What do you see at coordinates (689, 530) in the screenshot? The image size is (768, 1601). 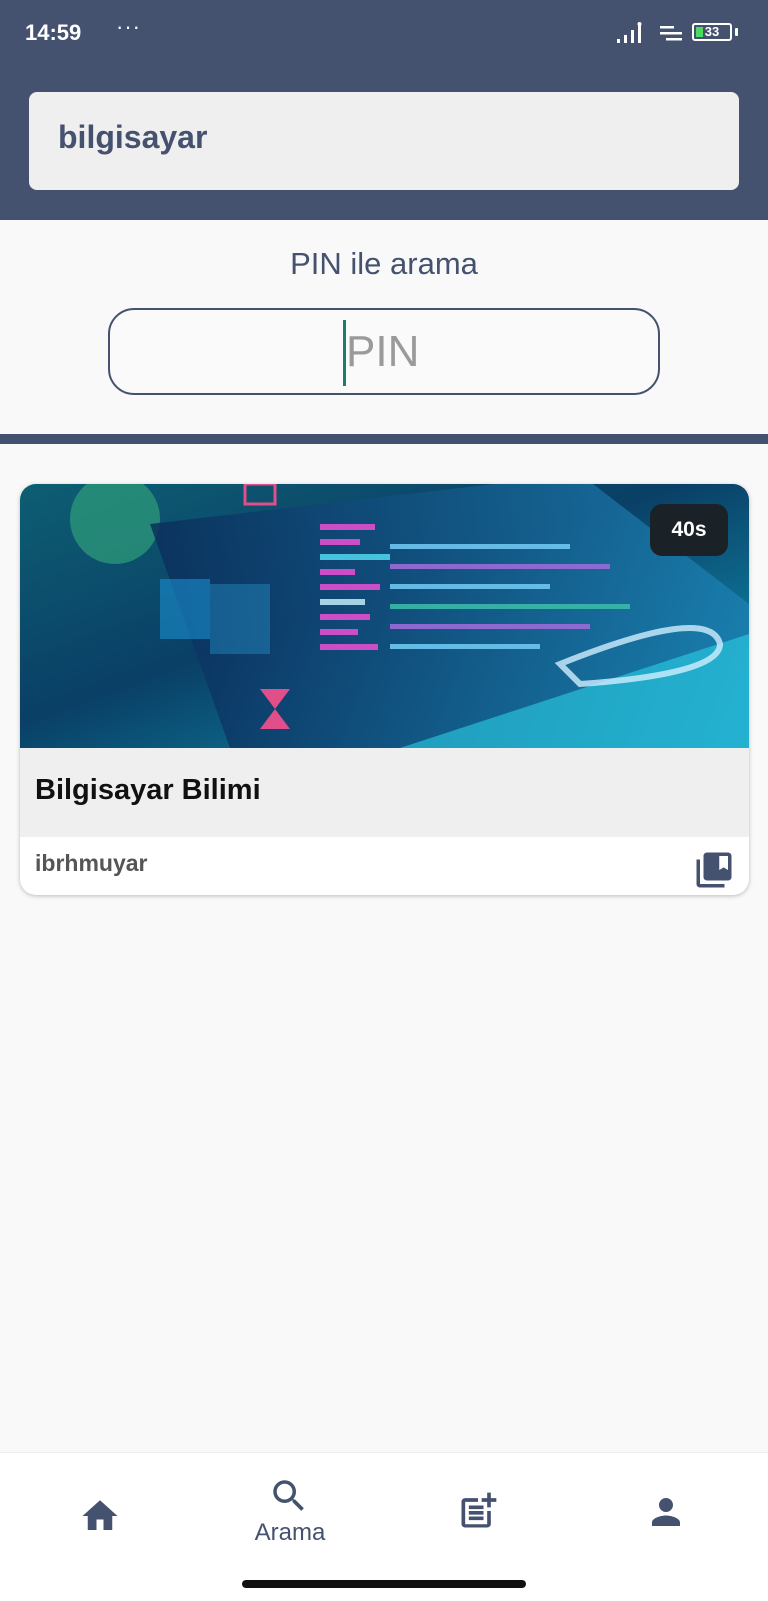 I see `question-count-badge: 40s` at bounding box center [689, 530].